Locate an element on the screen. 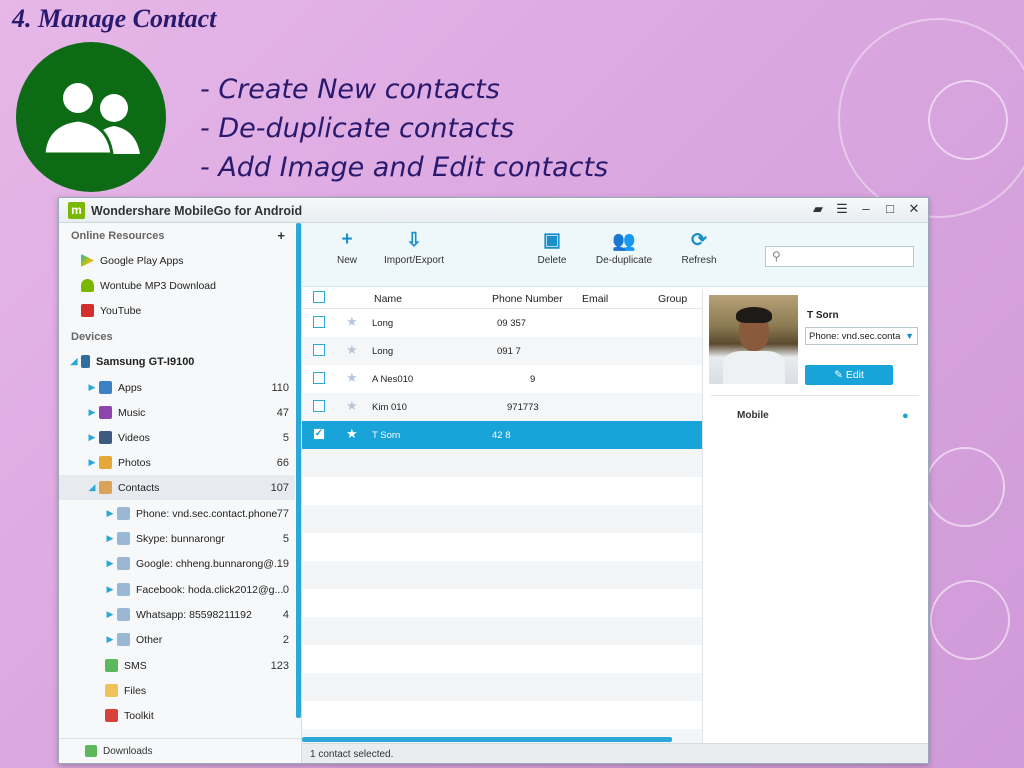 This screenshot has height=768, width=1024. sidebar-item-youtube: YouTube is located at coordinates (177, 310).